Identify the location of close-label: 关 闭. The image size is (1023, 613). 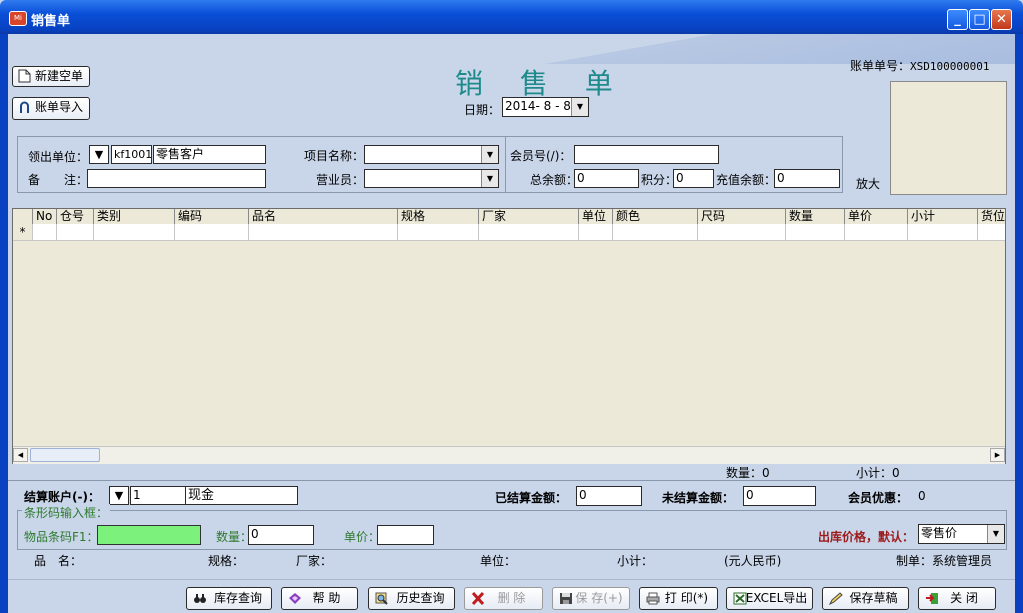
(964, 598).